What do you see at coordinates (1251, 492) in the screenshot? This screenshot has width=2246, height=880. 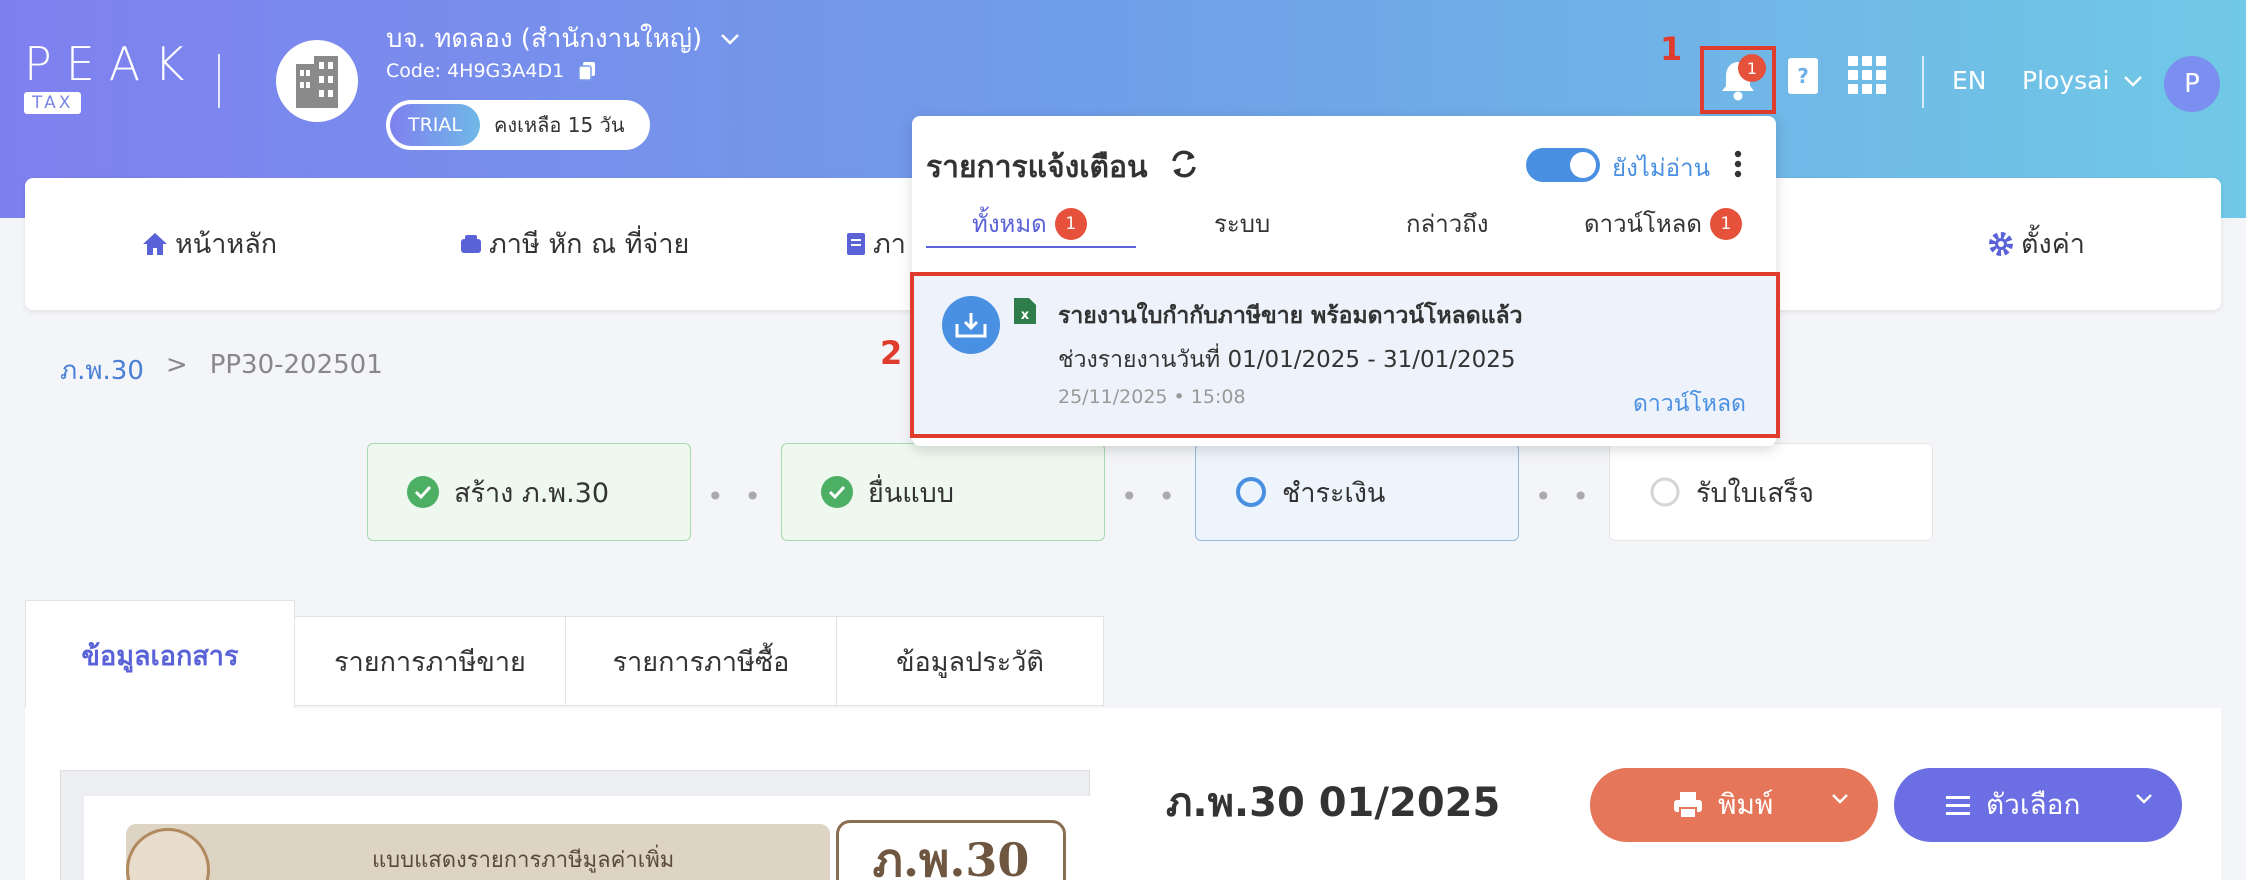 I see `progress-circle-icon` at bounding box center [1251, 492].